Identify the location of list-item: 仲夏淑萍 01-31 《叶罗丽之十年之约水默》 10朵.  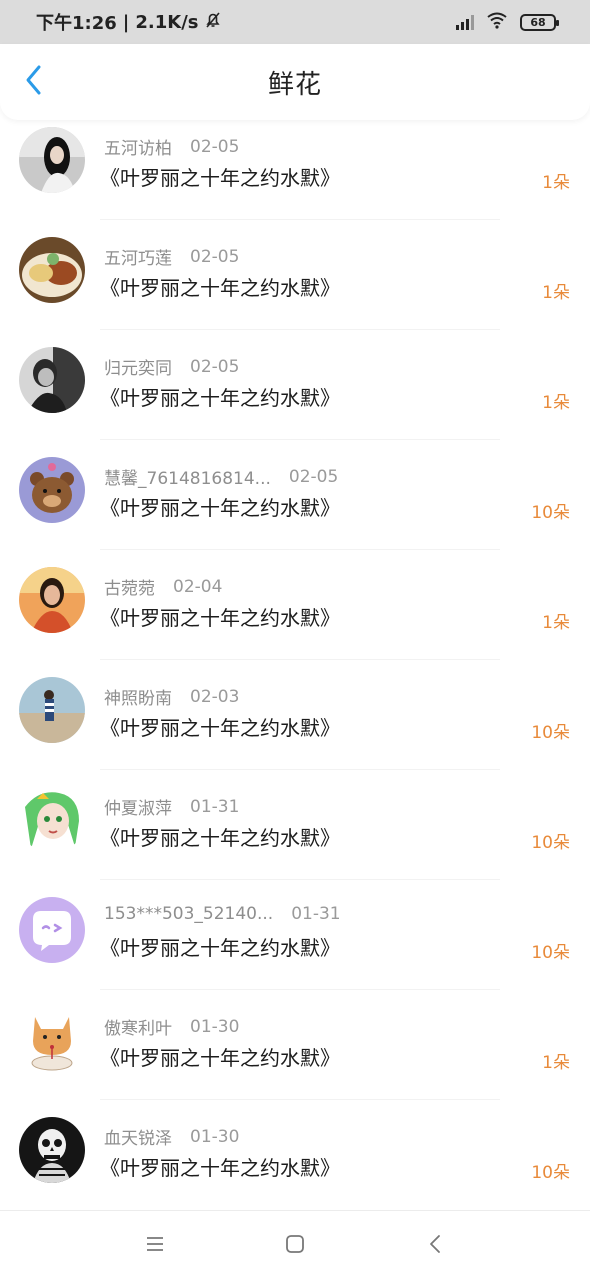
(295, 825).